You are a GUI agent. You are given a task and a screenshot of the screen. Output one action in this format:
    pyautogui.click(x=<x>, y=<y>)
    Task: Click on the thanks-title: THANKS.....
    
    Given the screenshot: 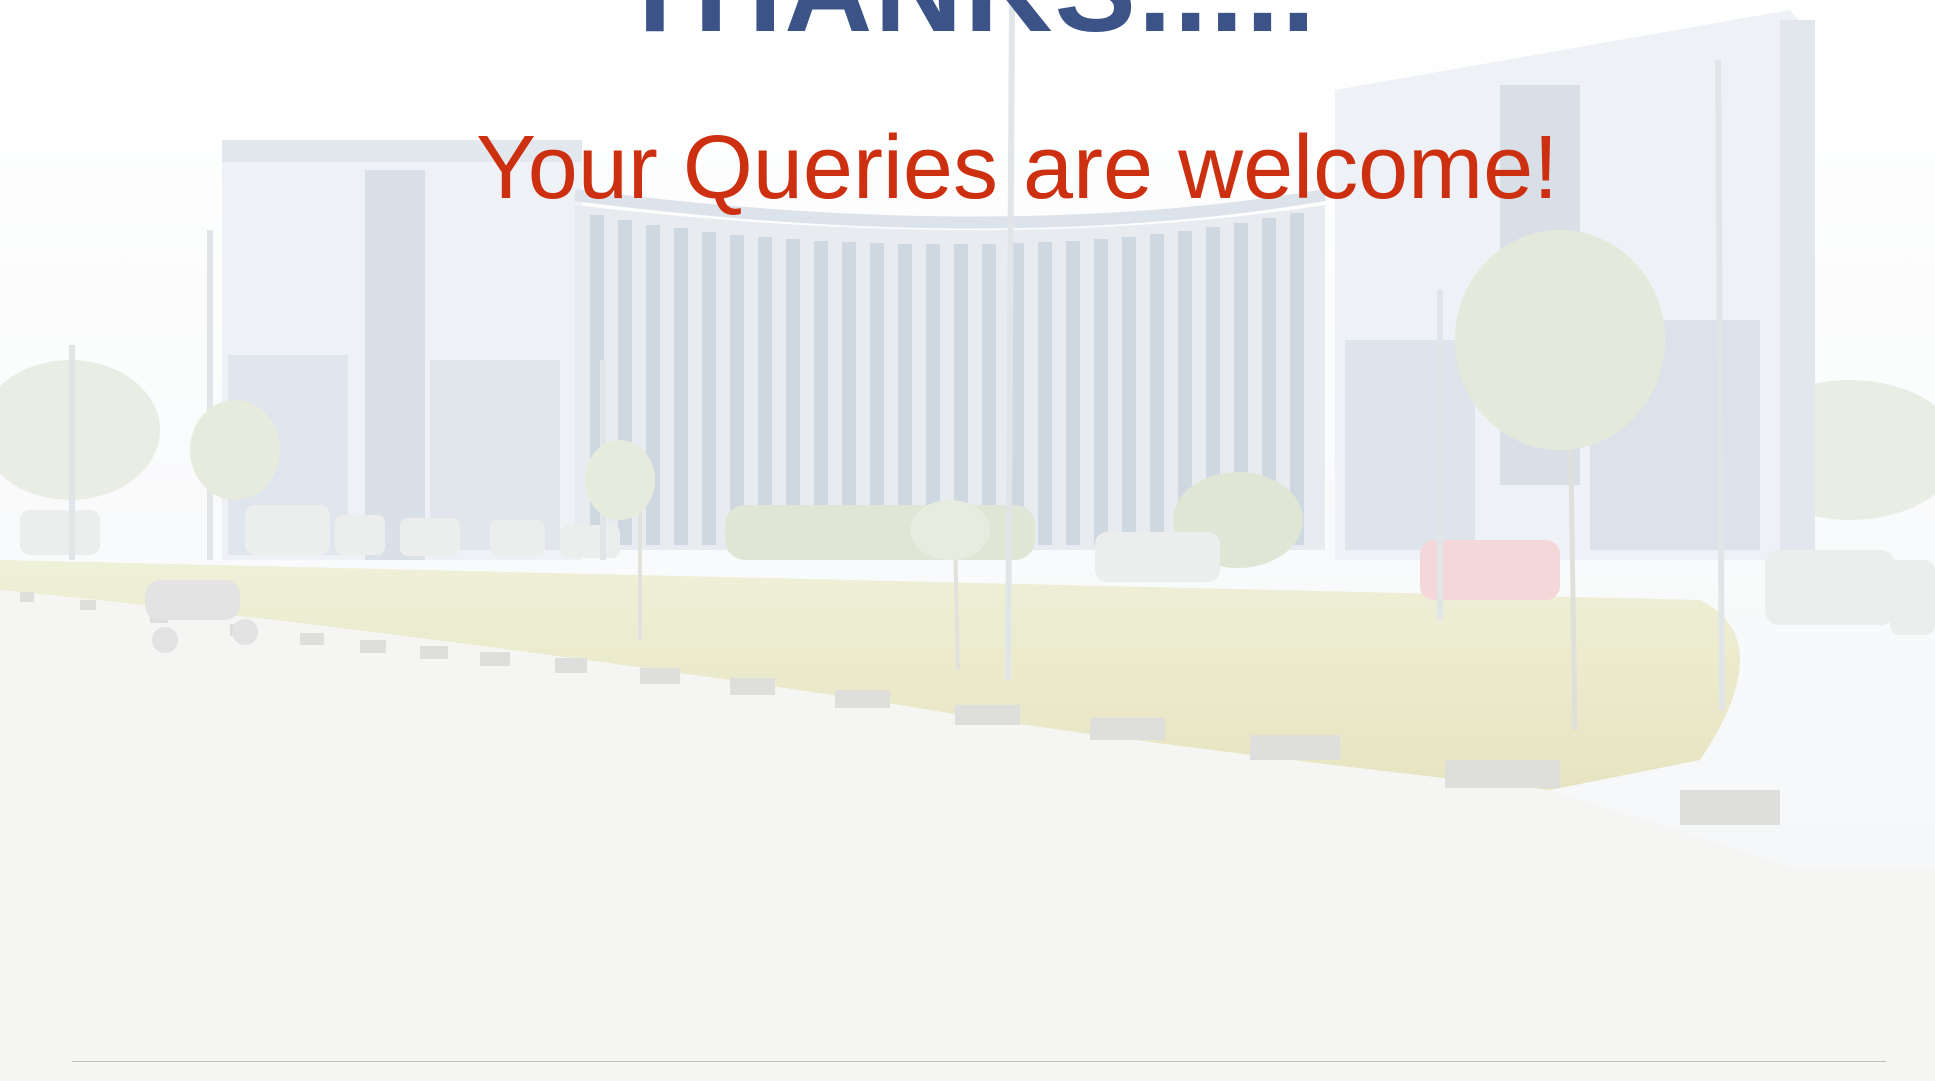 What is the action you would take?
    pyautogui.click(x=967, y=25)
    